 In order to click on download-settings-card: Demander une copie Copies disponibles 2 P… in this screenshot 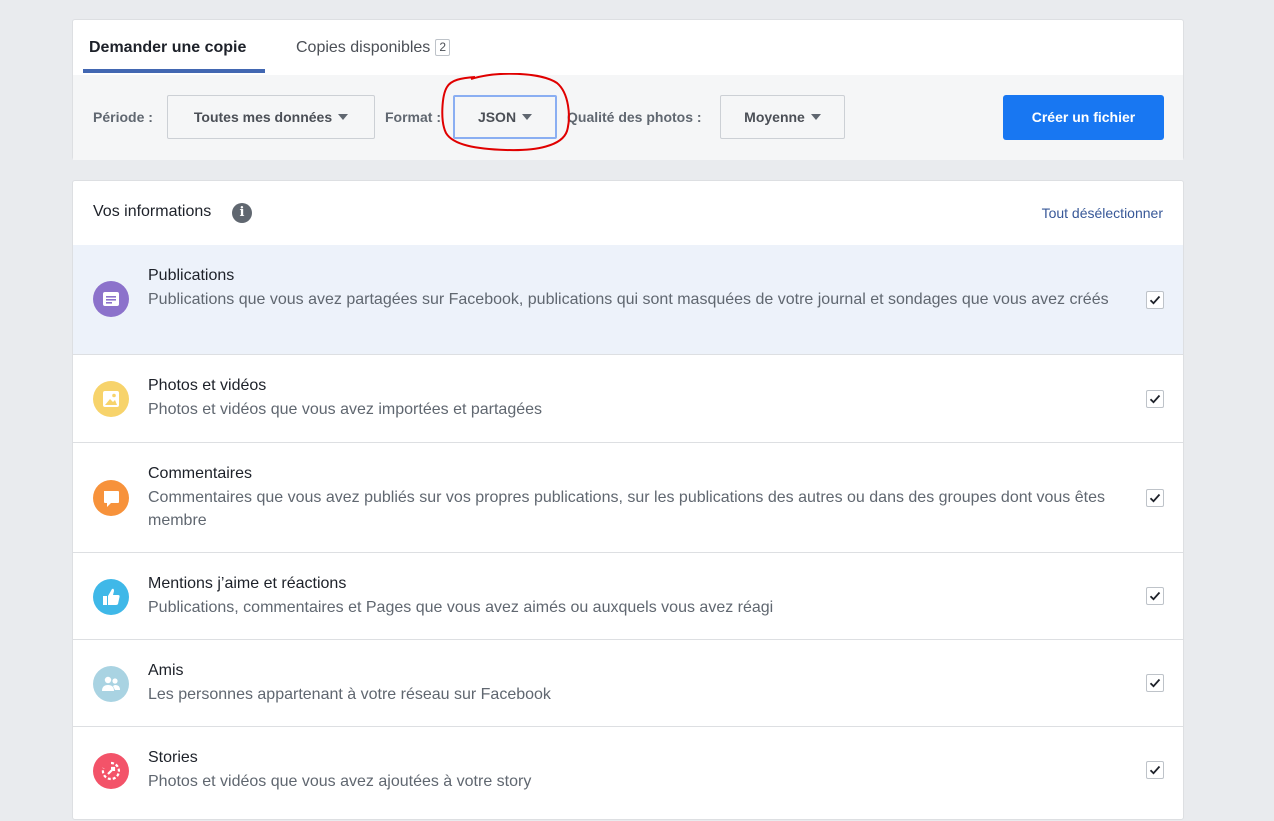, I will do `click(628, 89)`.